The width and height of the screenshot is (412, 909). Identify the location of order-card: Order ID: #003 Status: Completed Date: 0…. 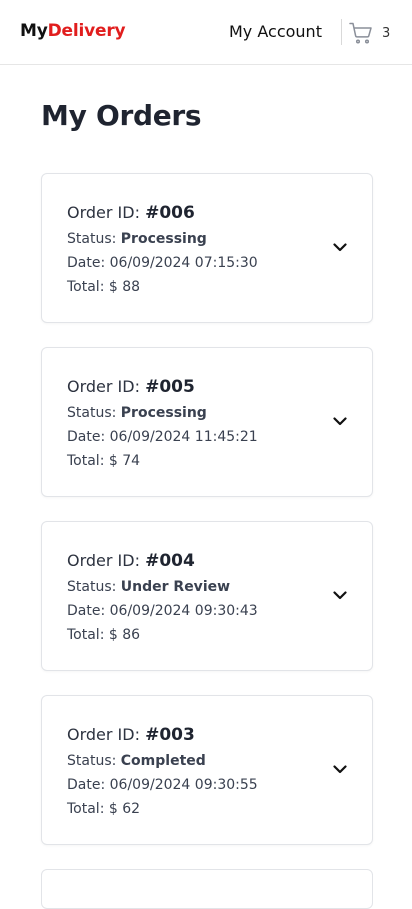
(207, 770).